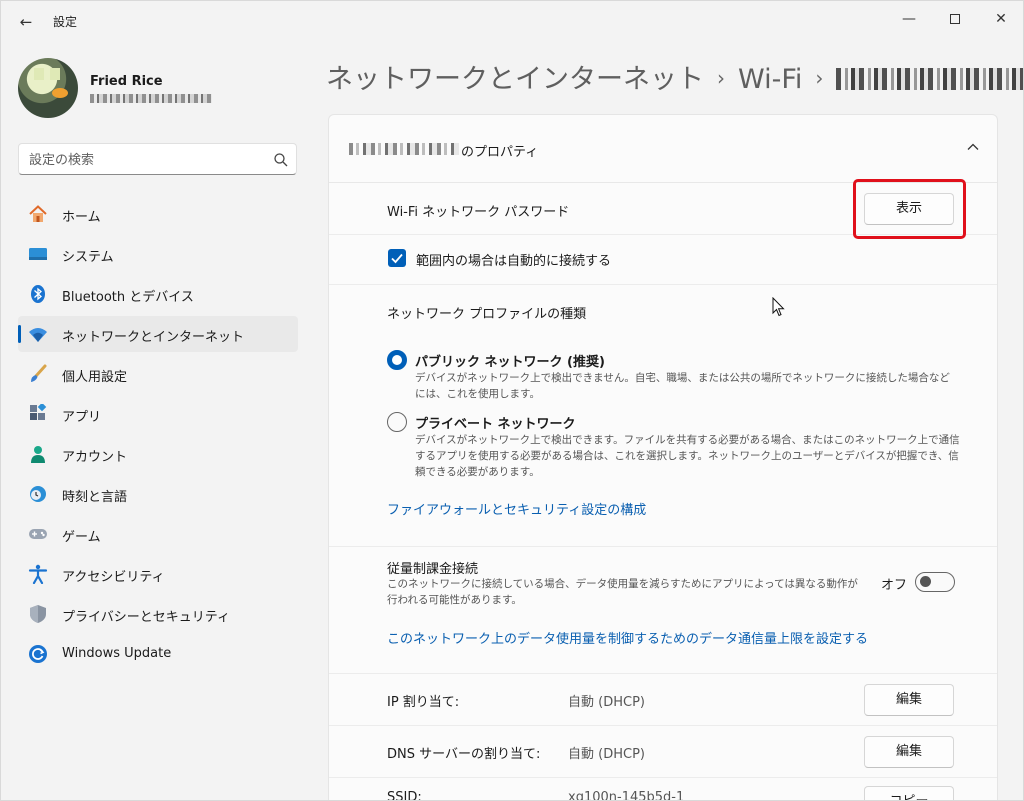 This screenshot has width=1024, height=801. Describe the element at coordinates (38, 654) in the screenshot. I see `update-icon` at that location.